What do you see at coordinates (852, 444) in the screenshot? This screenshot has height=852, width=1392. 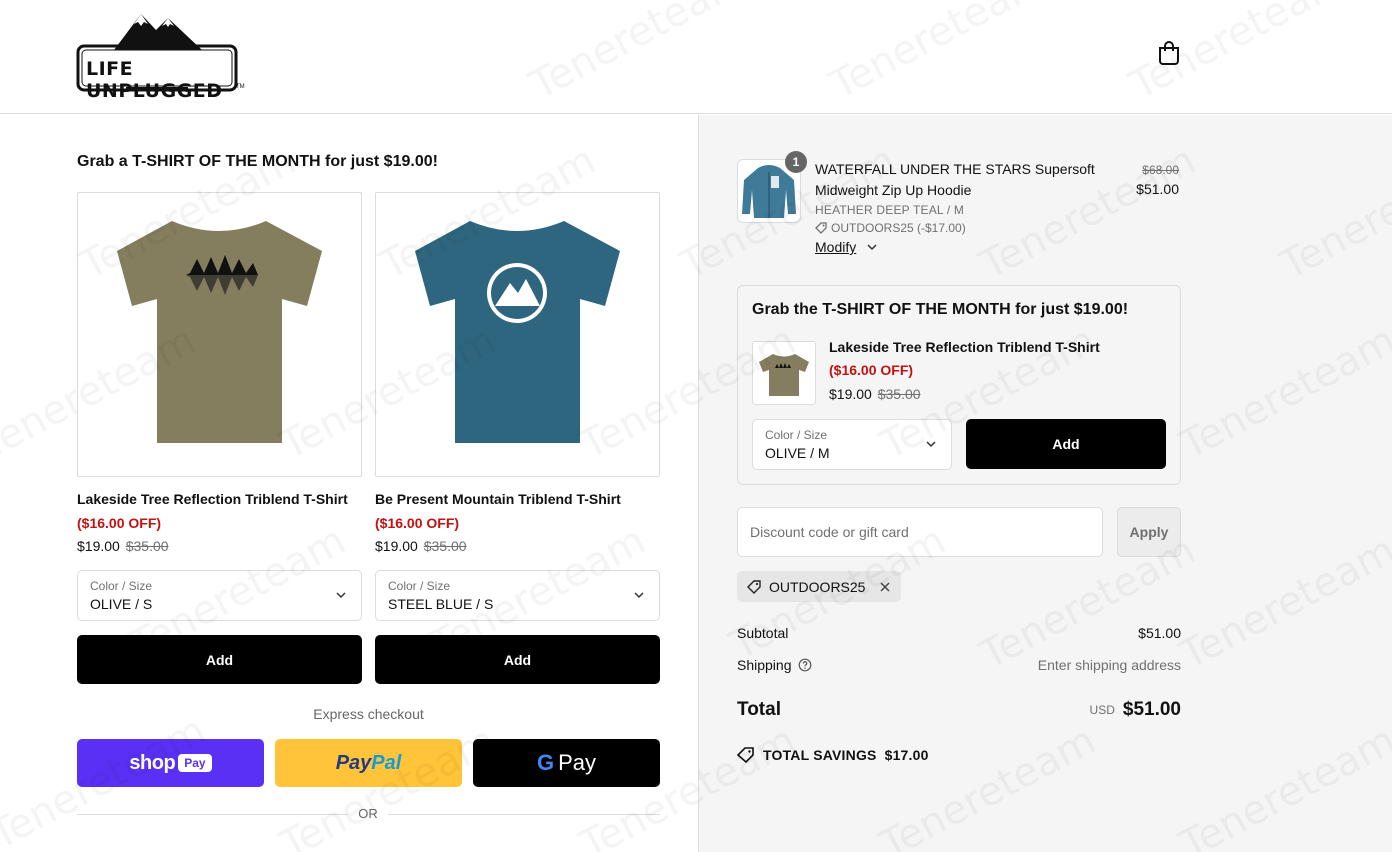 I see `variant-select: Color / Size OLIVE / M` at bounding box center [852, 444].